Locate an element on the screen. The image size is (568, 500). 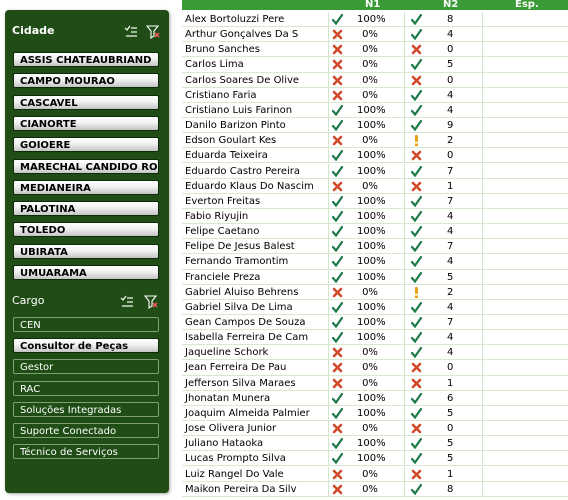
cidade-item: UBIRATA is located at coordinates (86, 251).